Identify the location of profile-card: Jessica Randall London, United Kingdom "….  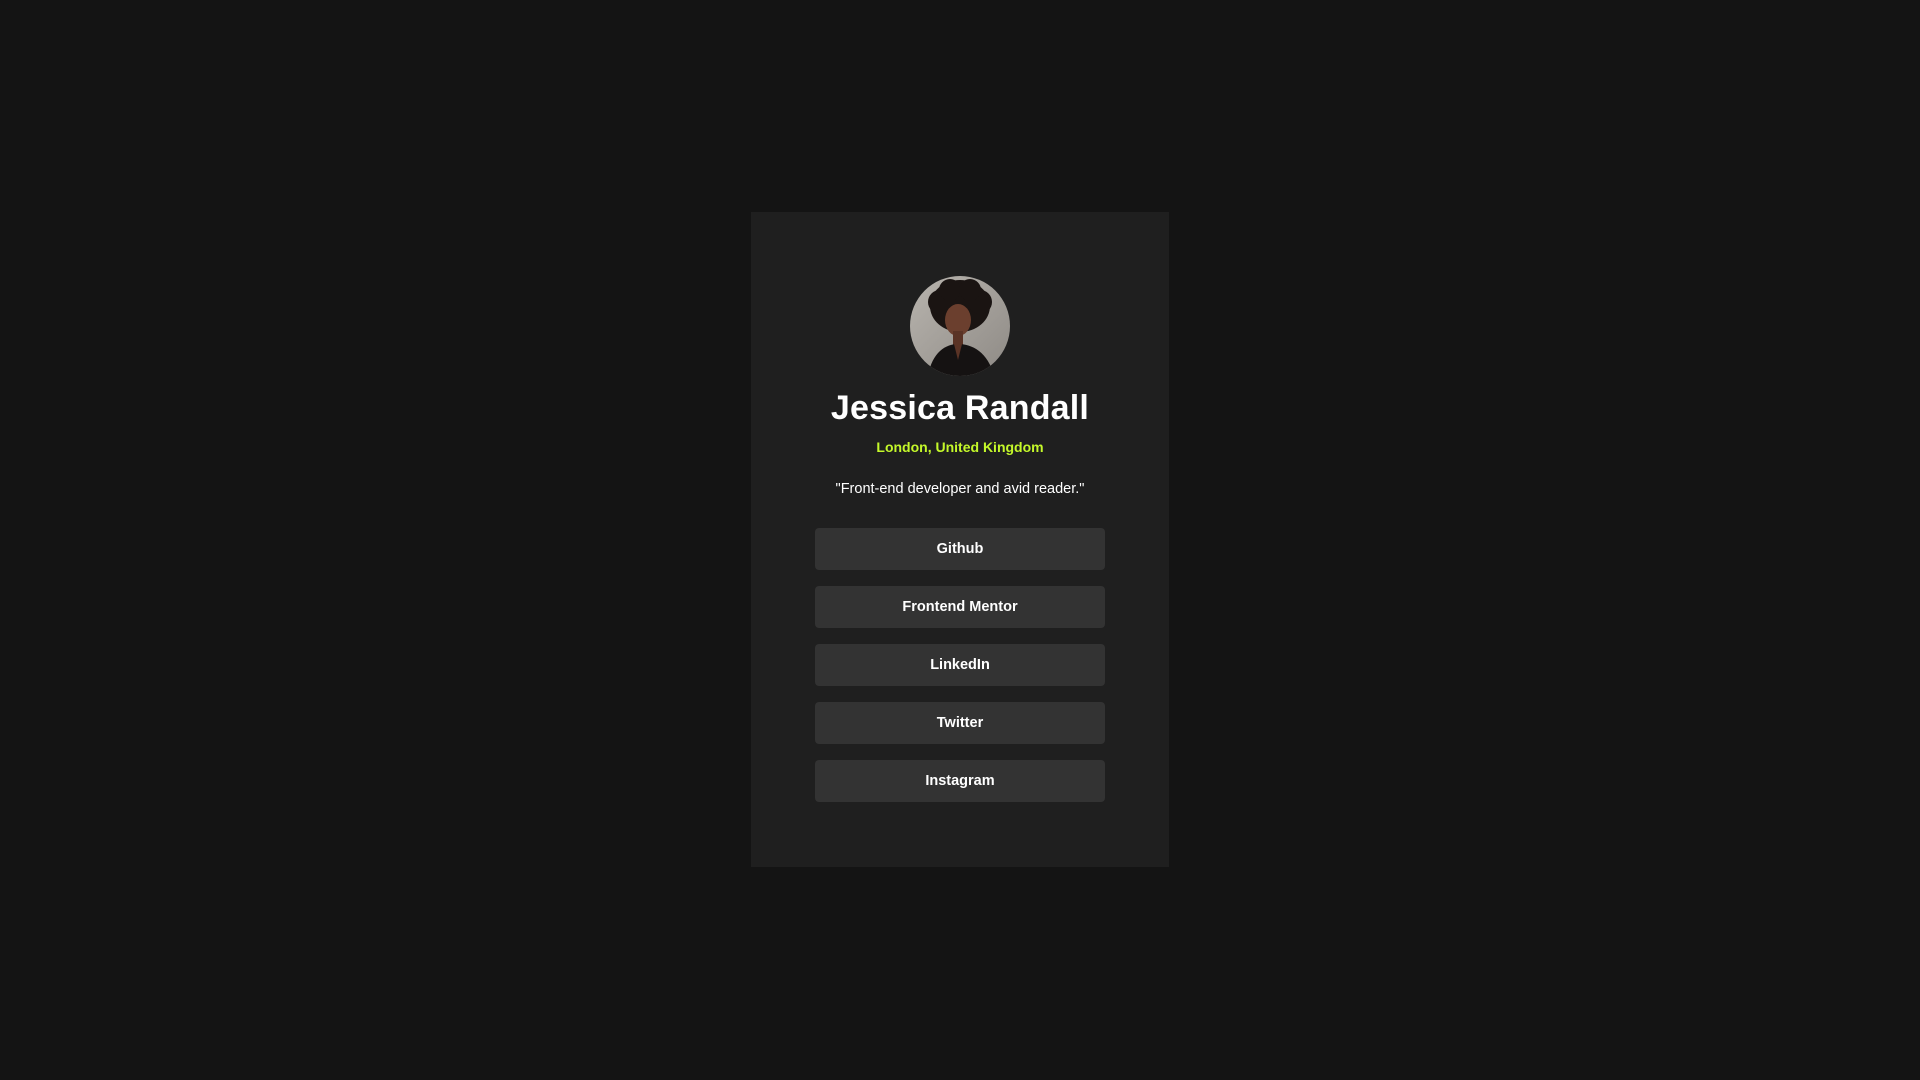
(960, 539).